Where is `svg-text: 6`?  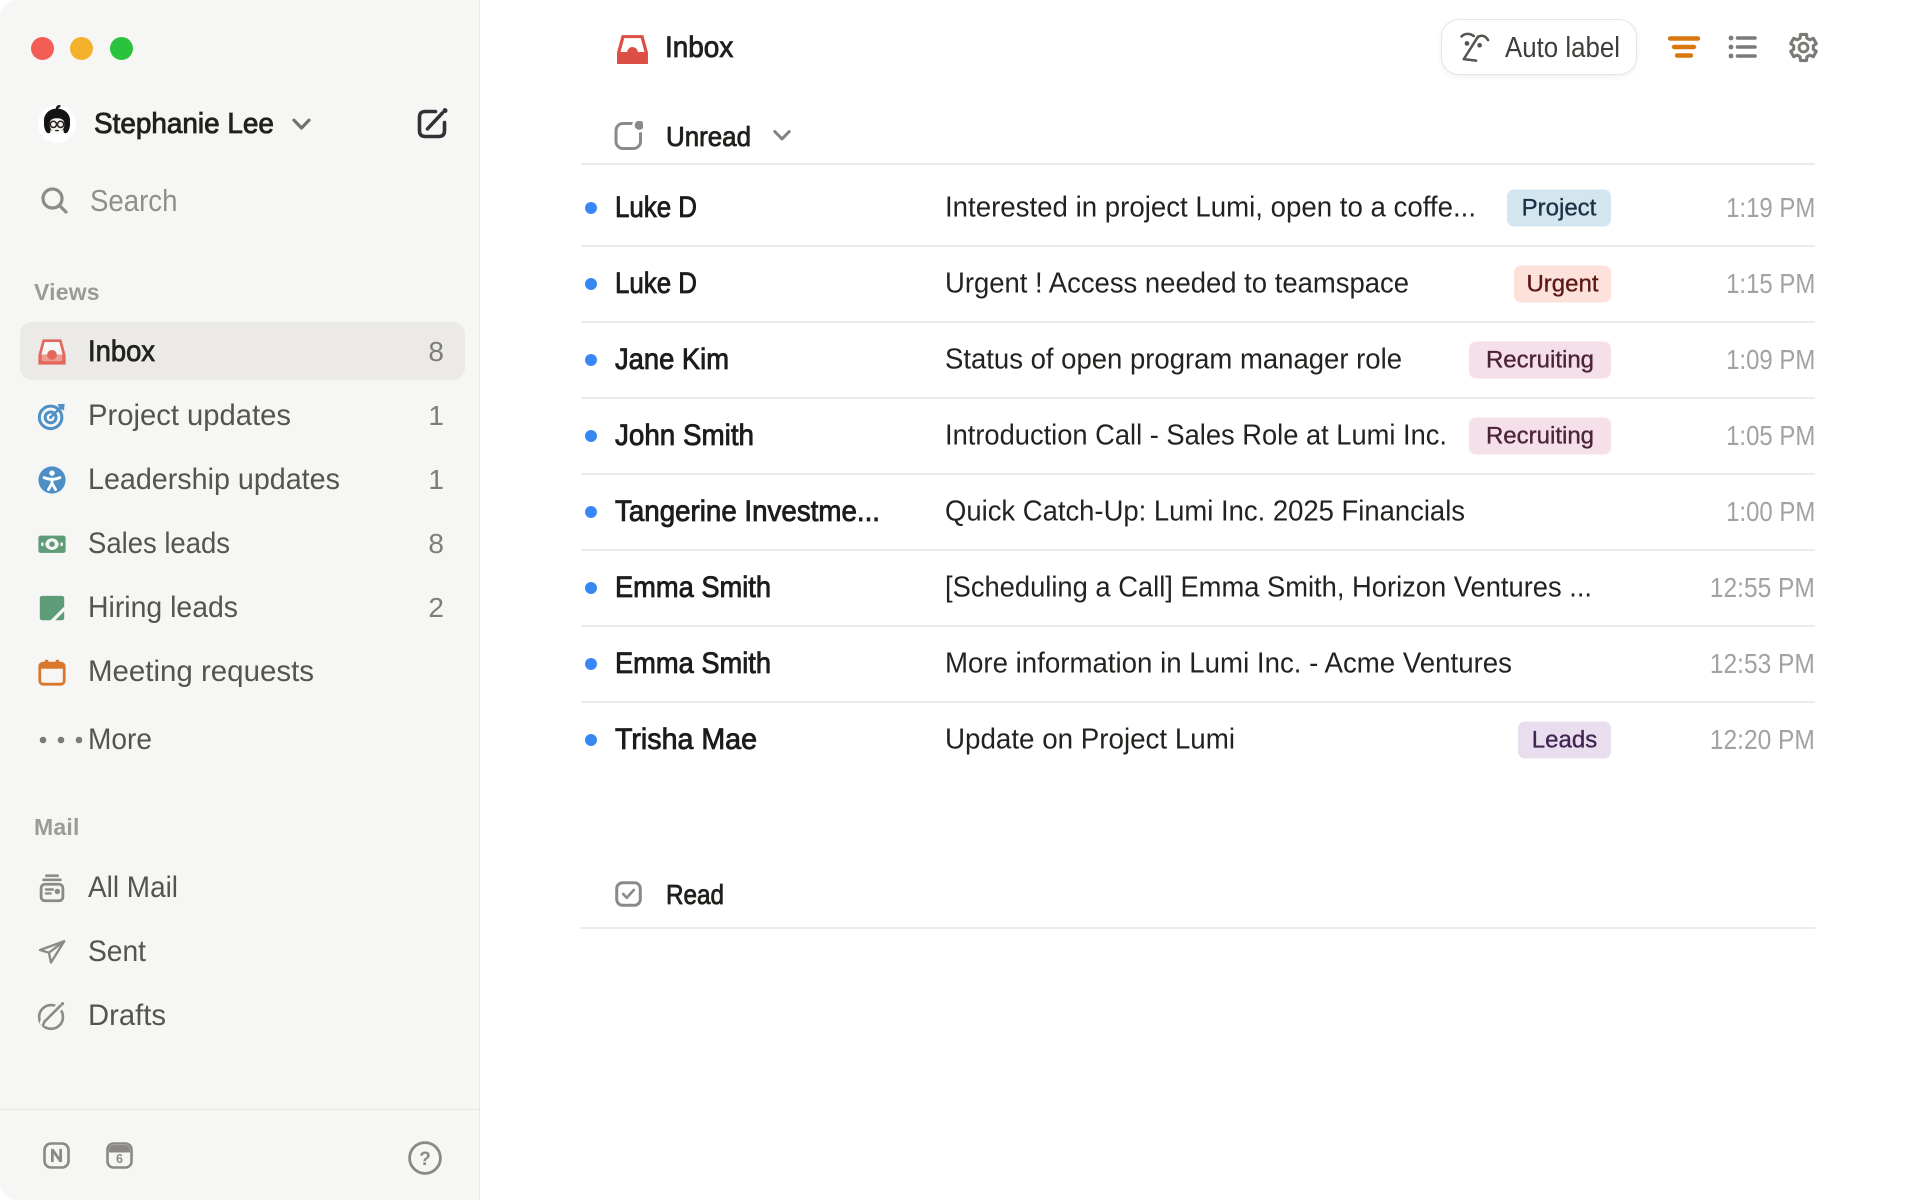 svg-text: 6 is located at coordinates (119, 1159).